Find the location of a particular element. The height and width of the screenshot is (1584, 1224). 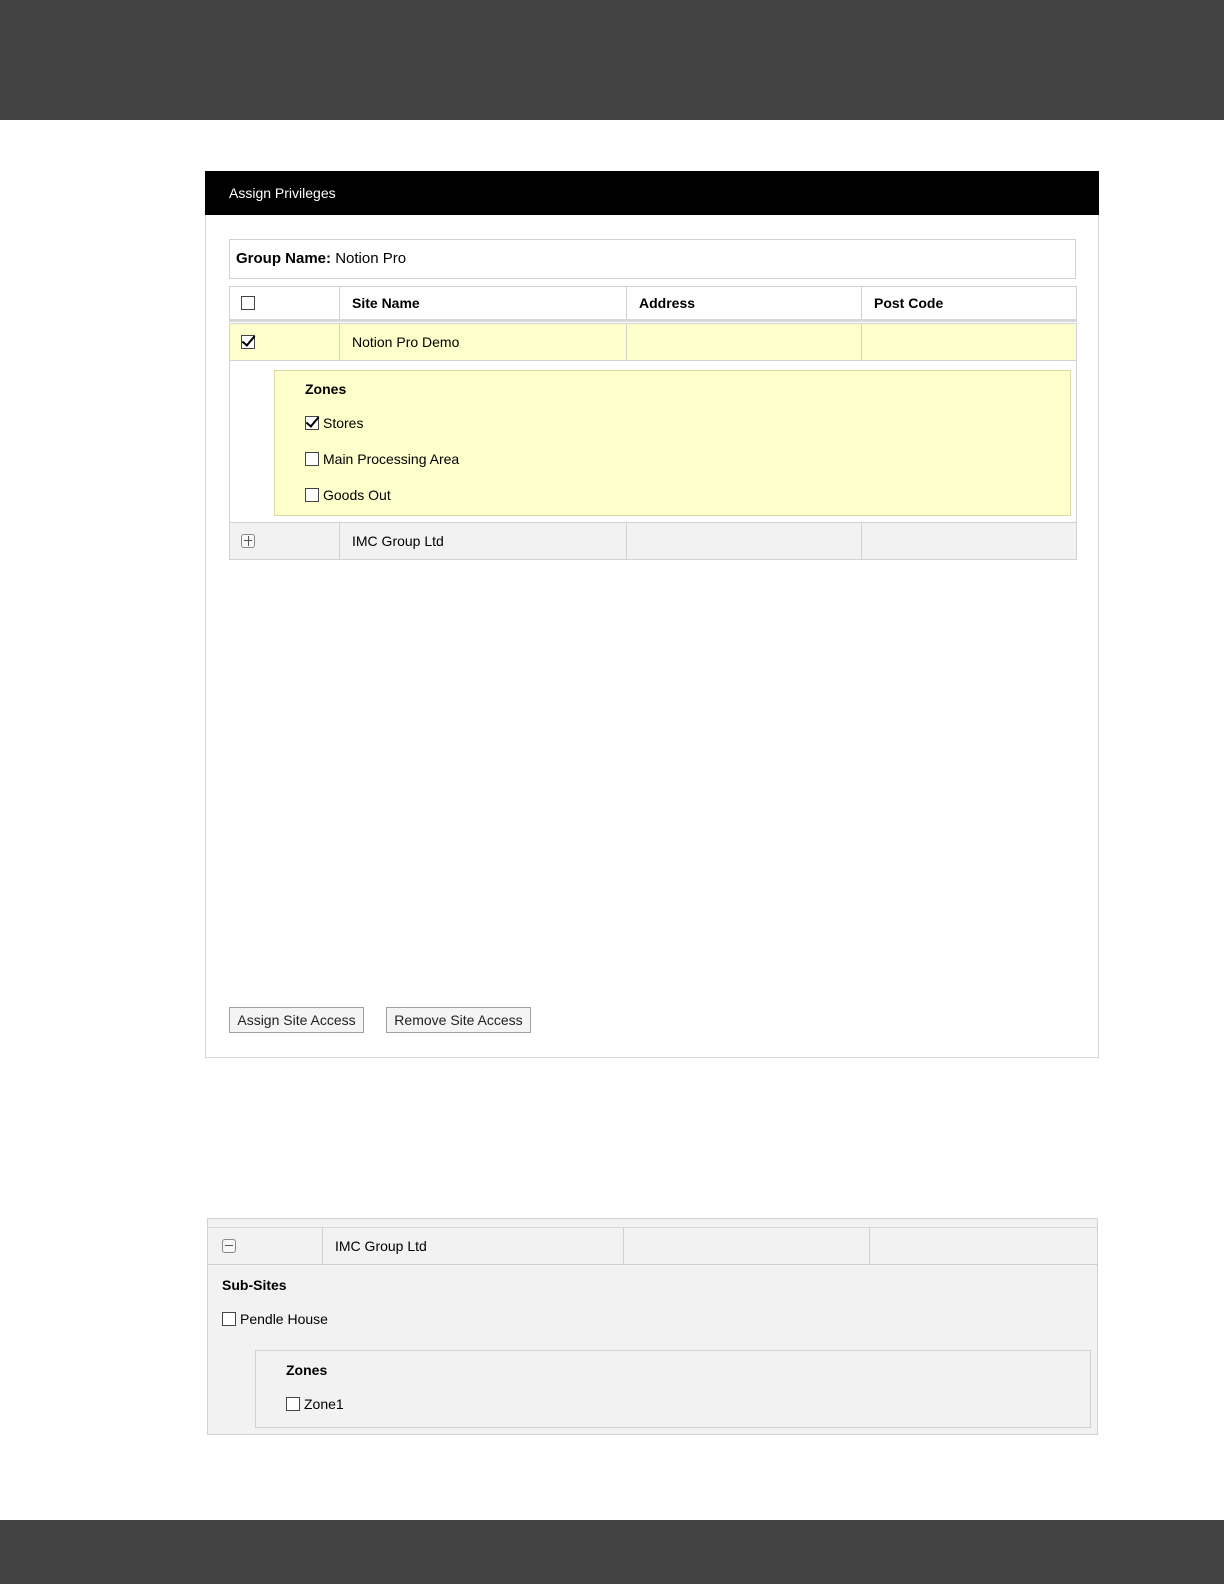

subsite-zones-box: Zones Zone1 is located at coordinates (673, 1389).